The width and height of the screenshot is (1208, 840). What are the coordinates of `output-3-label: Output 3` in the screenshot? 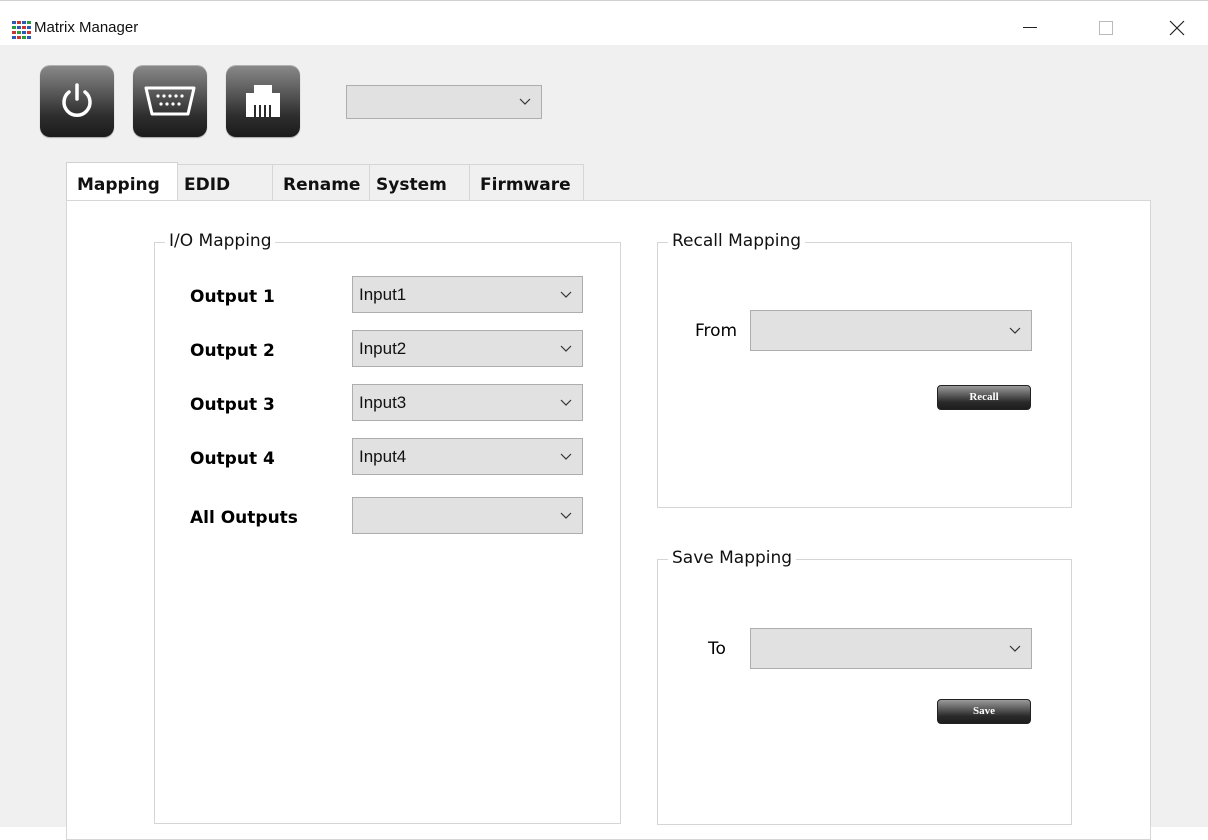 It's located at (232, 405).